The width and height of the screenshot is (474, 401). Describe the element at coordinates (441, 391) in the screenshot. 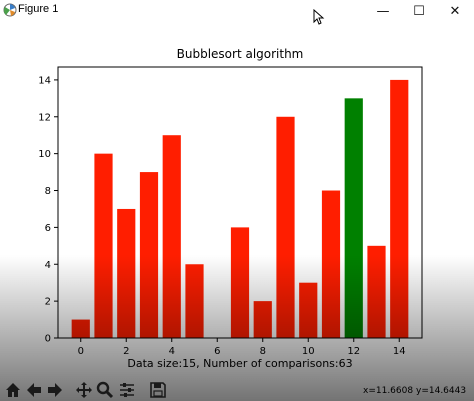

I see `cursor-y-readout: y=14.6443` at that location.